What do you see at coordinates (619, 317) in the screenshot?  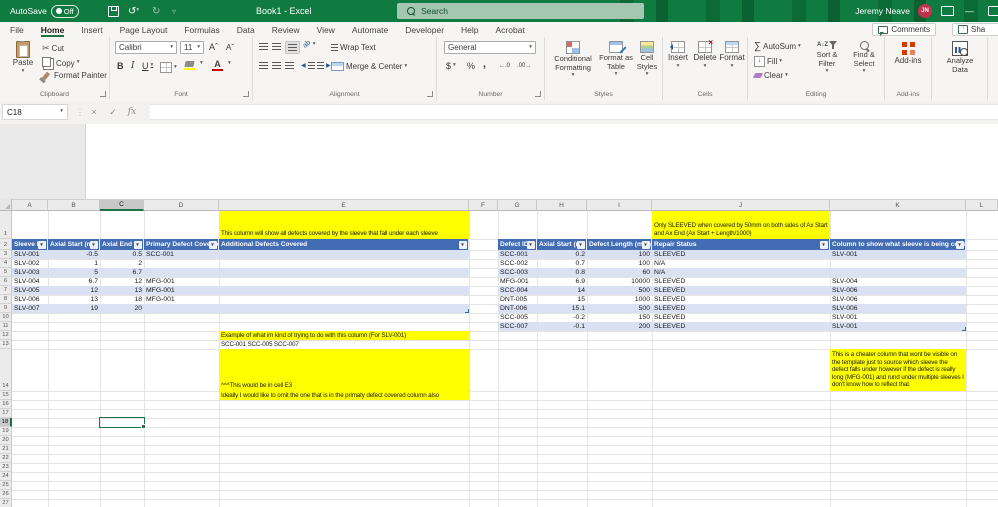 I see `cell-I10: 150` at bounding box center [619, 317].